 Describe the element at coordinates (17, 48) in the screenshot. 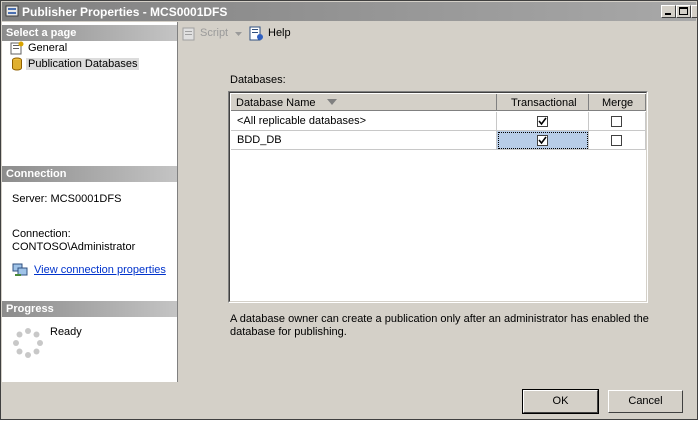

I see `general-page-icon` at that location.